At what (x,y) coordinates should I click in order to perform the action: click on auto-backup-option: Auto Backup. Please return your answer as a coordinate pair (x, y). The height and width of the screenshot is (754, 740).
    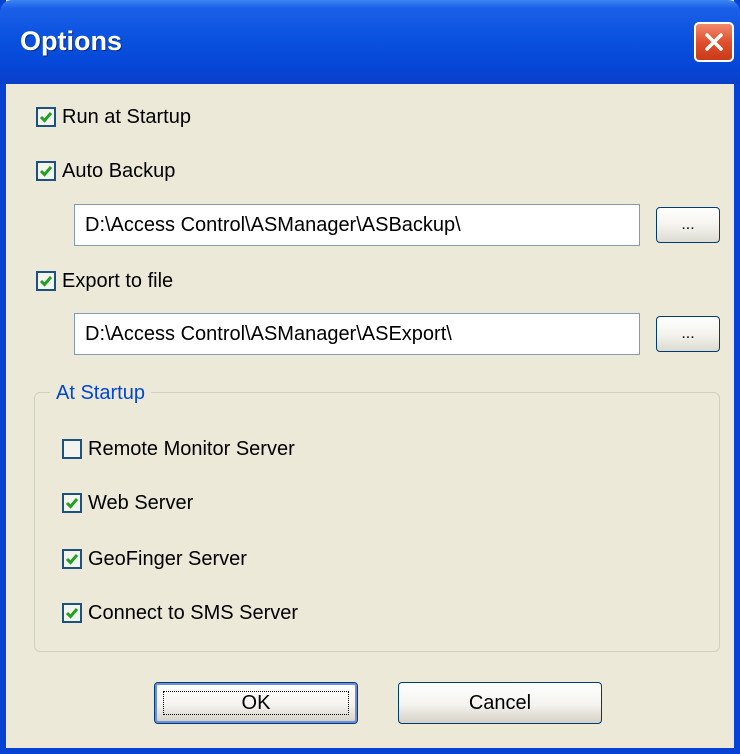
    Looking at the image, I should click on (105, 171).